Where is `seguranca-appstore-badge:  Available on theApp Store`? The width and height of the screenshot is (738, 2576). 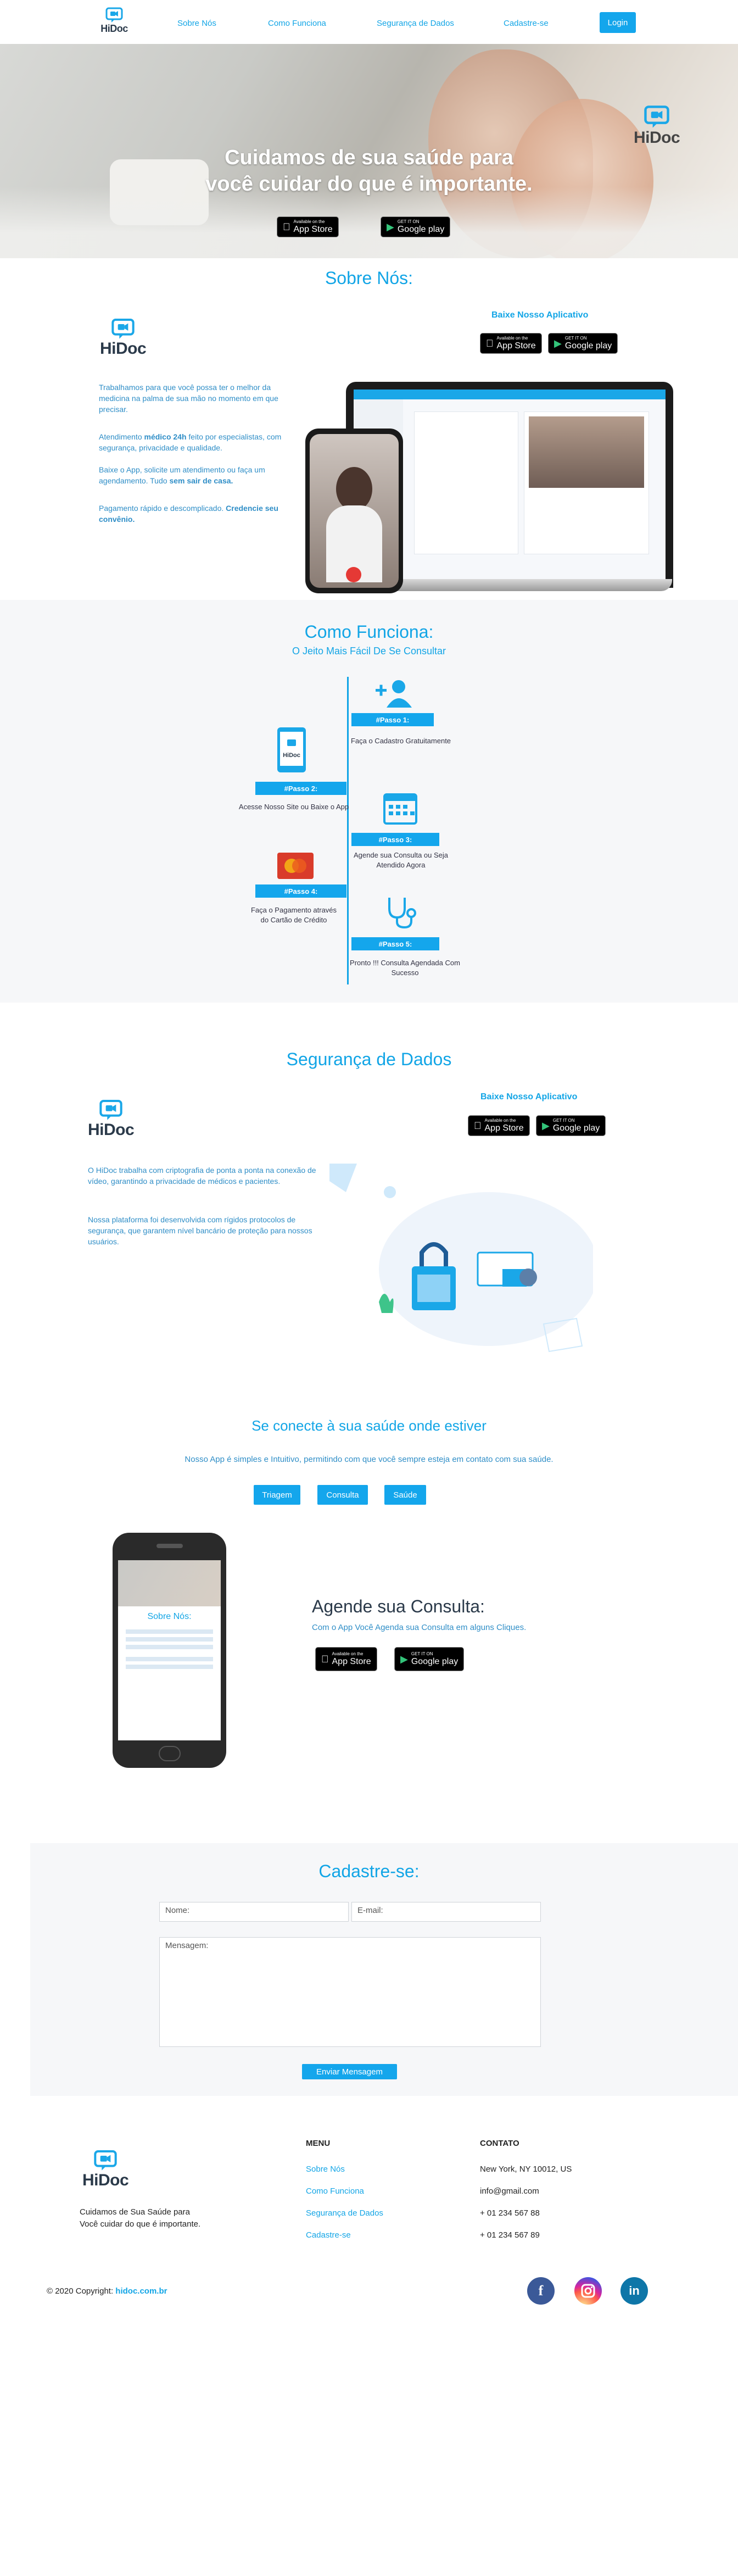
seguranca-appstore-badge:  Available on theApp Store is located at coordinates (499, 1125).